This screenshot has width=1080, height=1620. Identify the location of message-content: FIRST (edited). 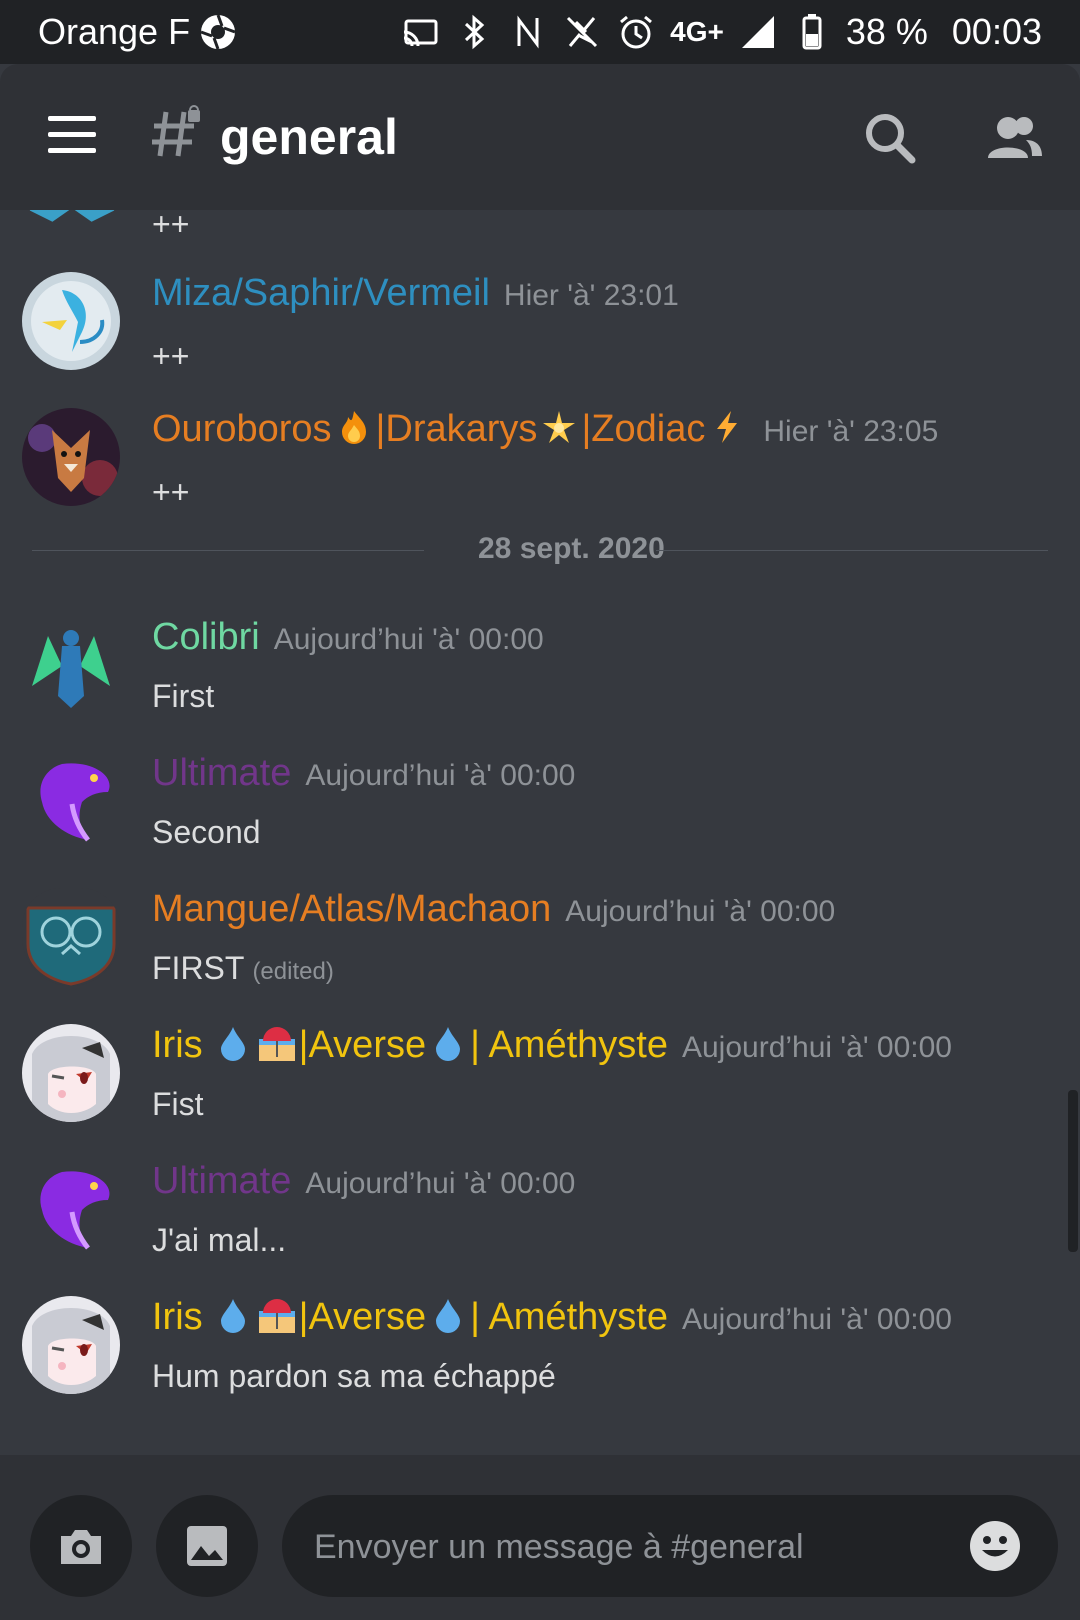
(243, 968).